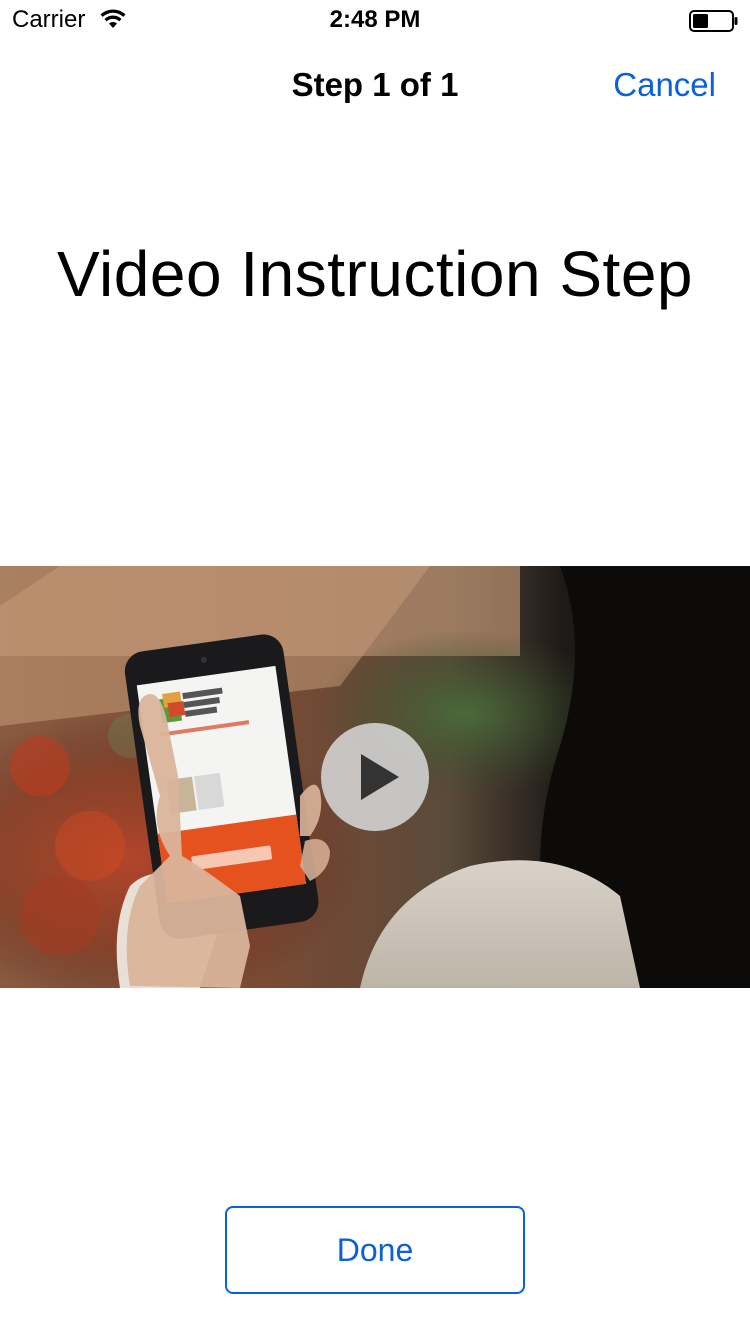 This screenshot has width=750, height=1334. I want to click on navigation-bar: Step 1 of 1 Cancel, so click(375, 84).